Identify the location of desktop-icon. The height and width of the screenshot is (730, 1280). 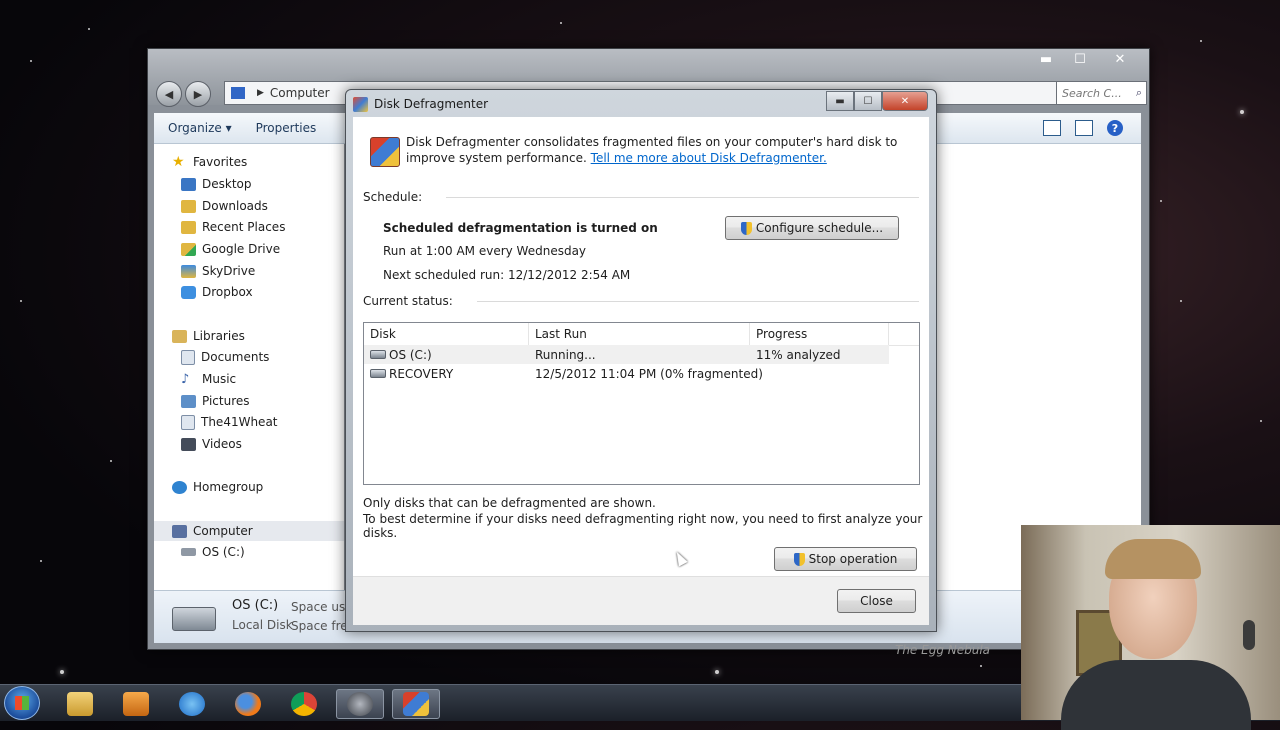
(188, 184).